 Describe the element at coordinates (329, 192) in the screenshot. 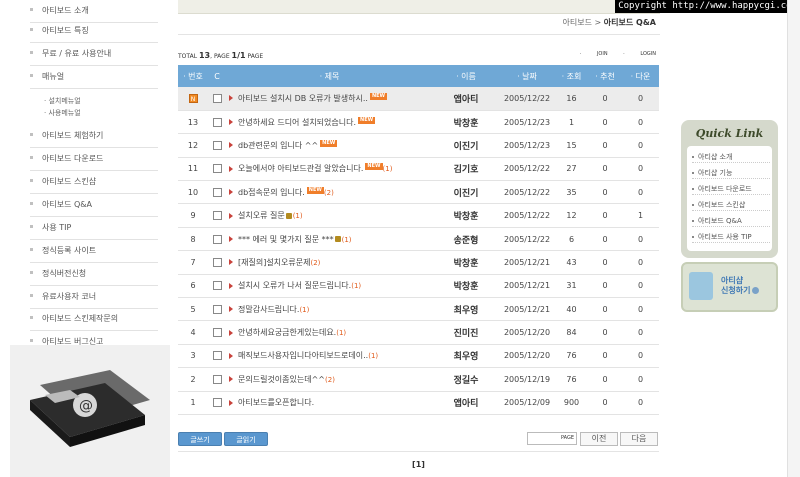

I see `cell-title: db접속문의 입니다. NEW (2)` at that location.